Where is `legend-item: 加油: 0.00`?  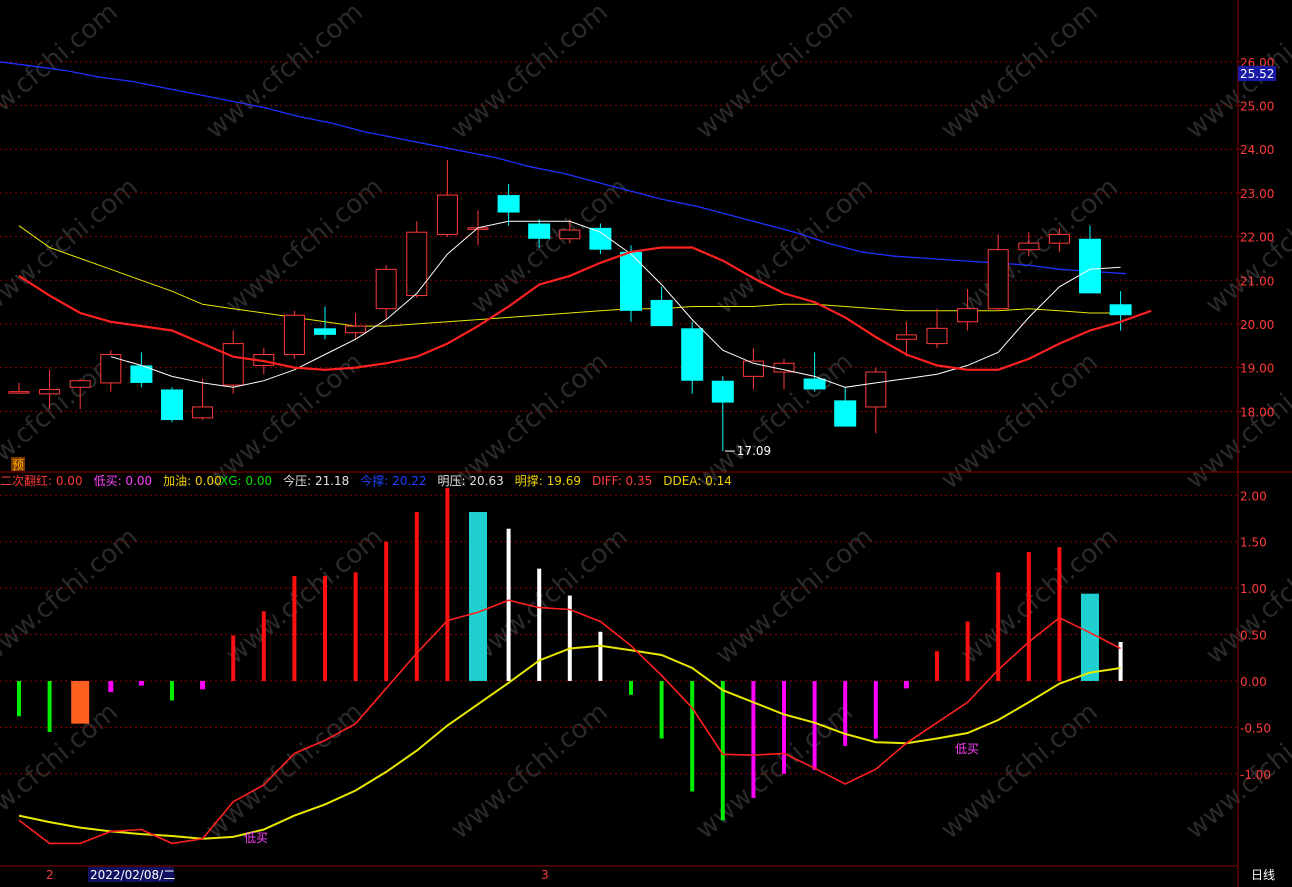
legend-item: 加油: 0.00 is located at coordinates (192, 481).